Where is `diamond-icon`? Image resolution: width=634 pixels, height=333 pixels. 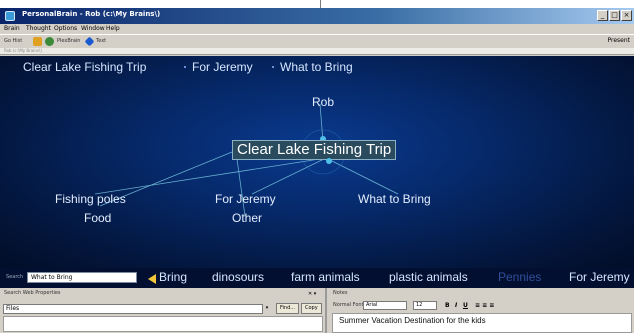 diamond-icon is located at coordinates (89, 41).